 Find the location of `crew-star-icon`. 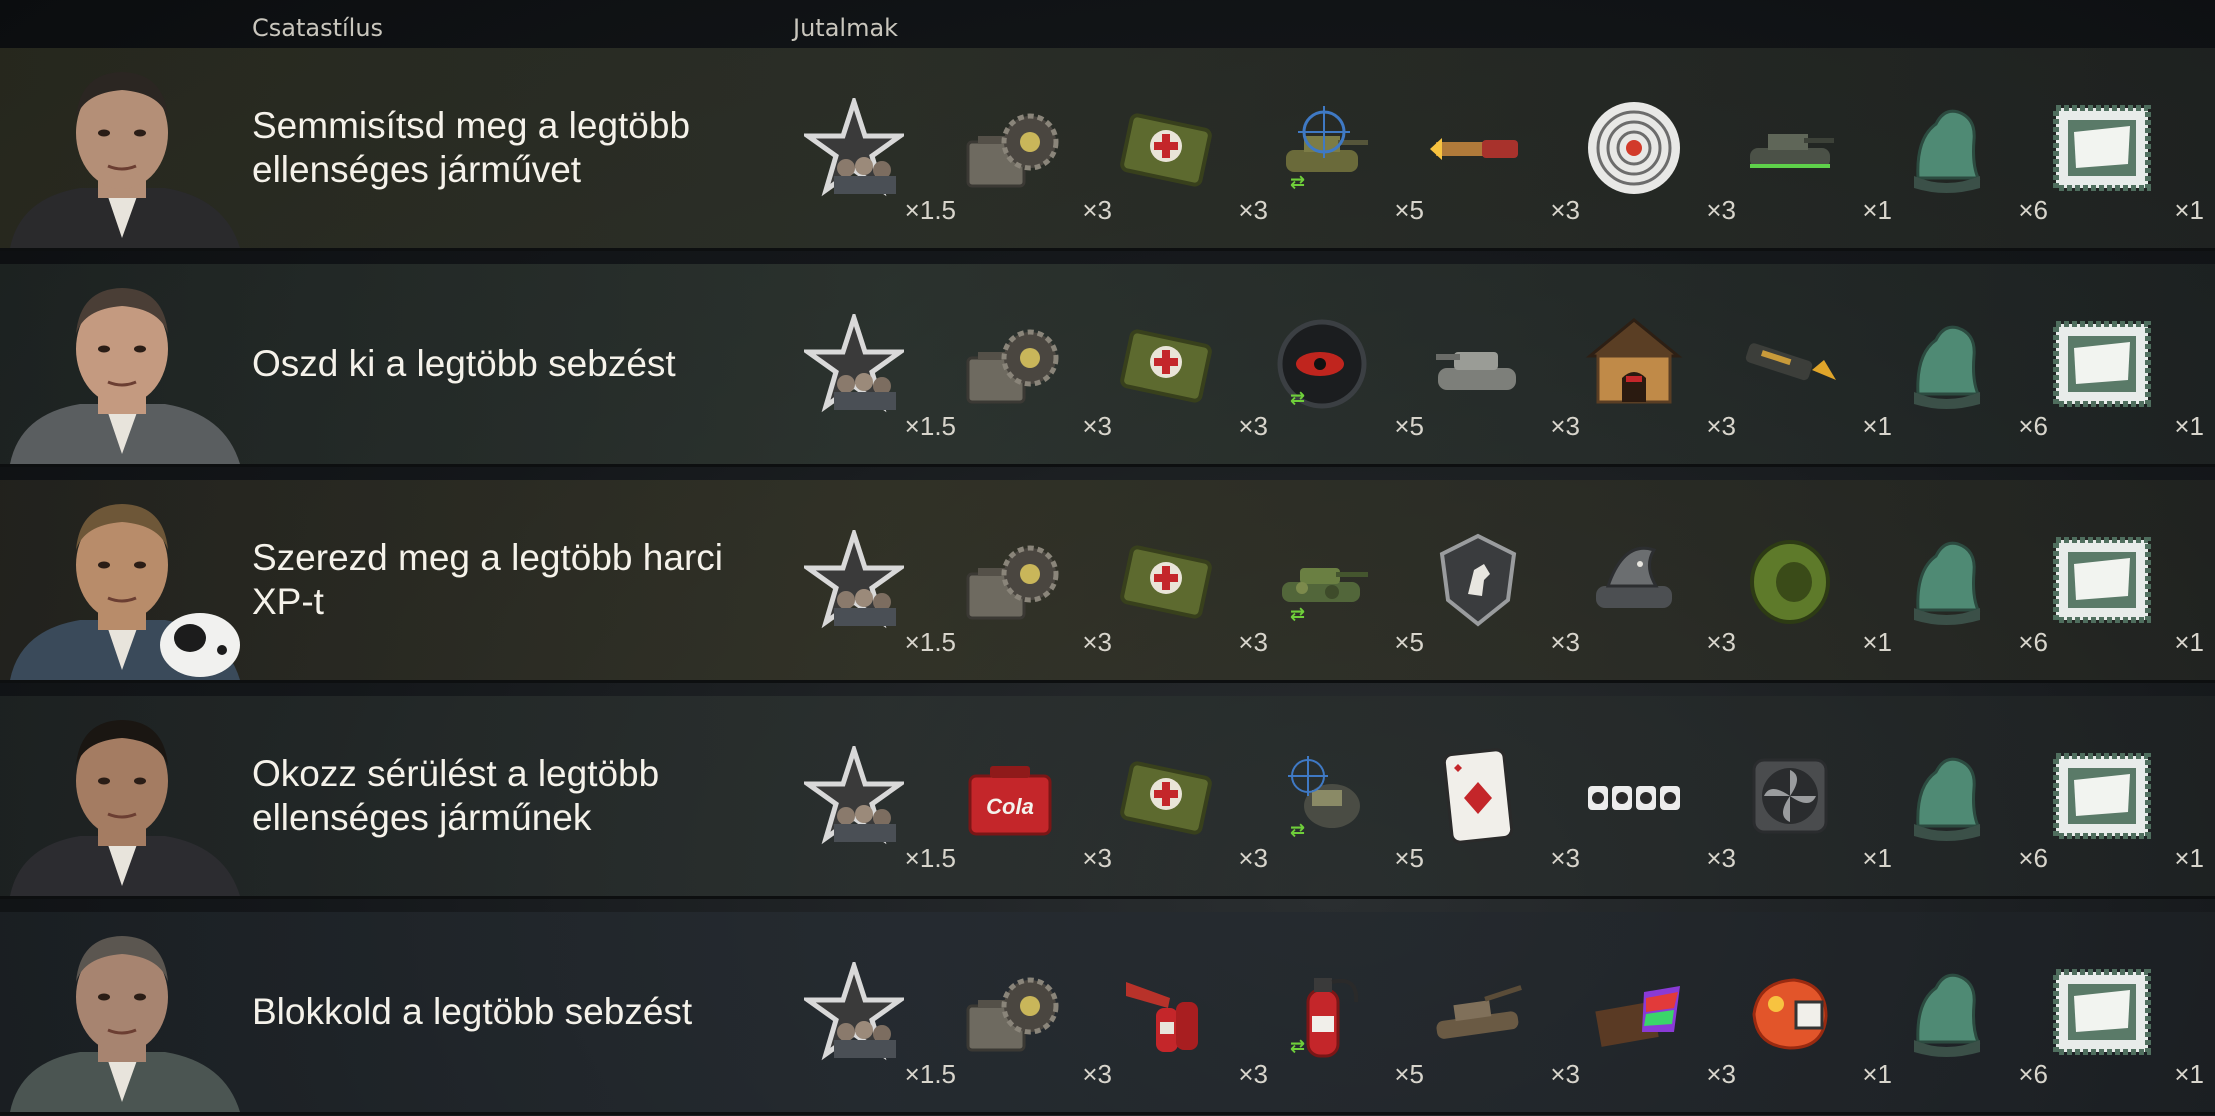

crew-star-icon is located at coordinates (854, 361).